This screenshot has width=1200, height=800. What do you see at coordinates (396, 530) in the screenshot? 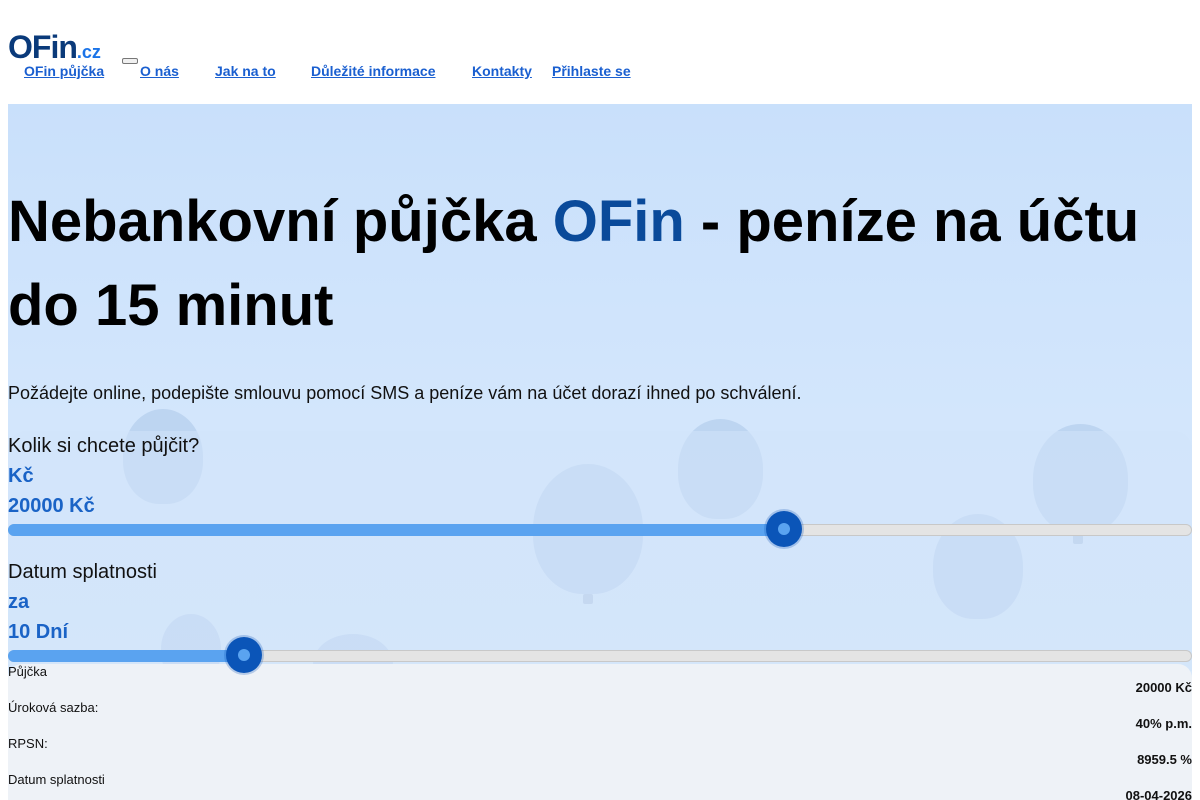
I see `amount-slider-fill` at bounding box center [396, 530].